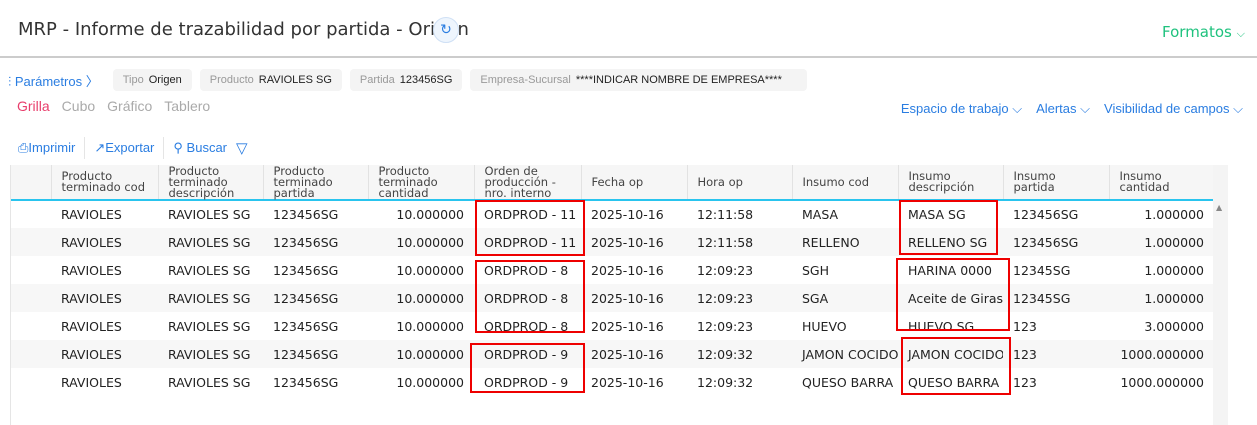 The width and height of the screenshot is (1257, 425). I want to click on table-cell: 12345SG, so click(1042, 270).